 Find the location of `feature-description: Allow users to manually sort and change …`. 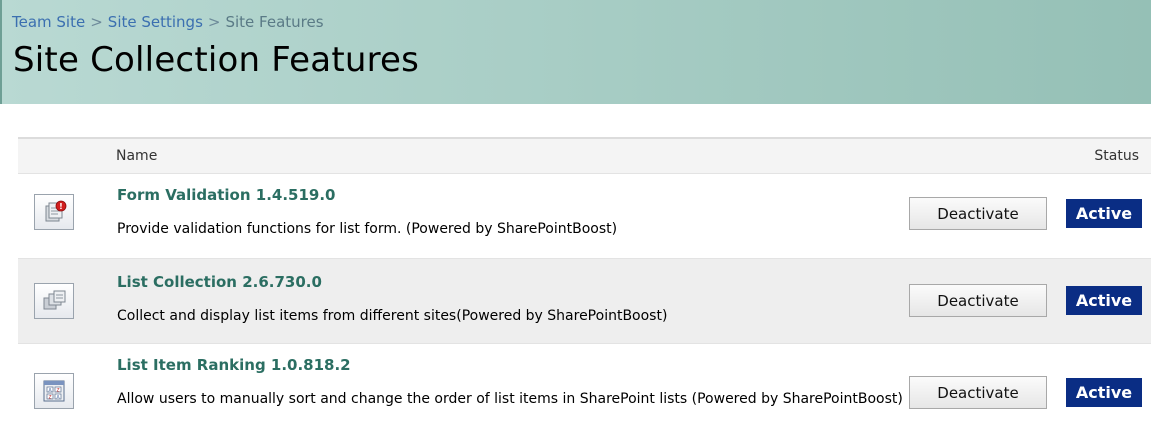

feature-description: Allow users to manually sort and change … is located at coordinates (510, 399).